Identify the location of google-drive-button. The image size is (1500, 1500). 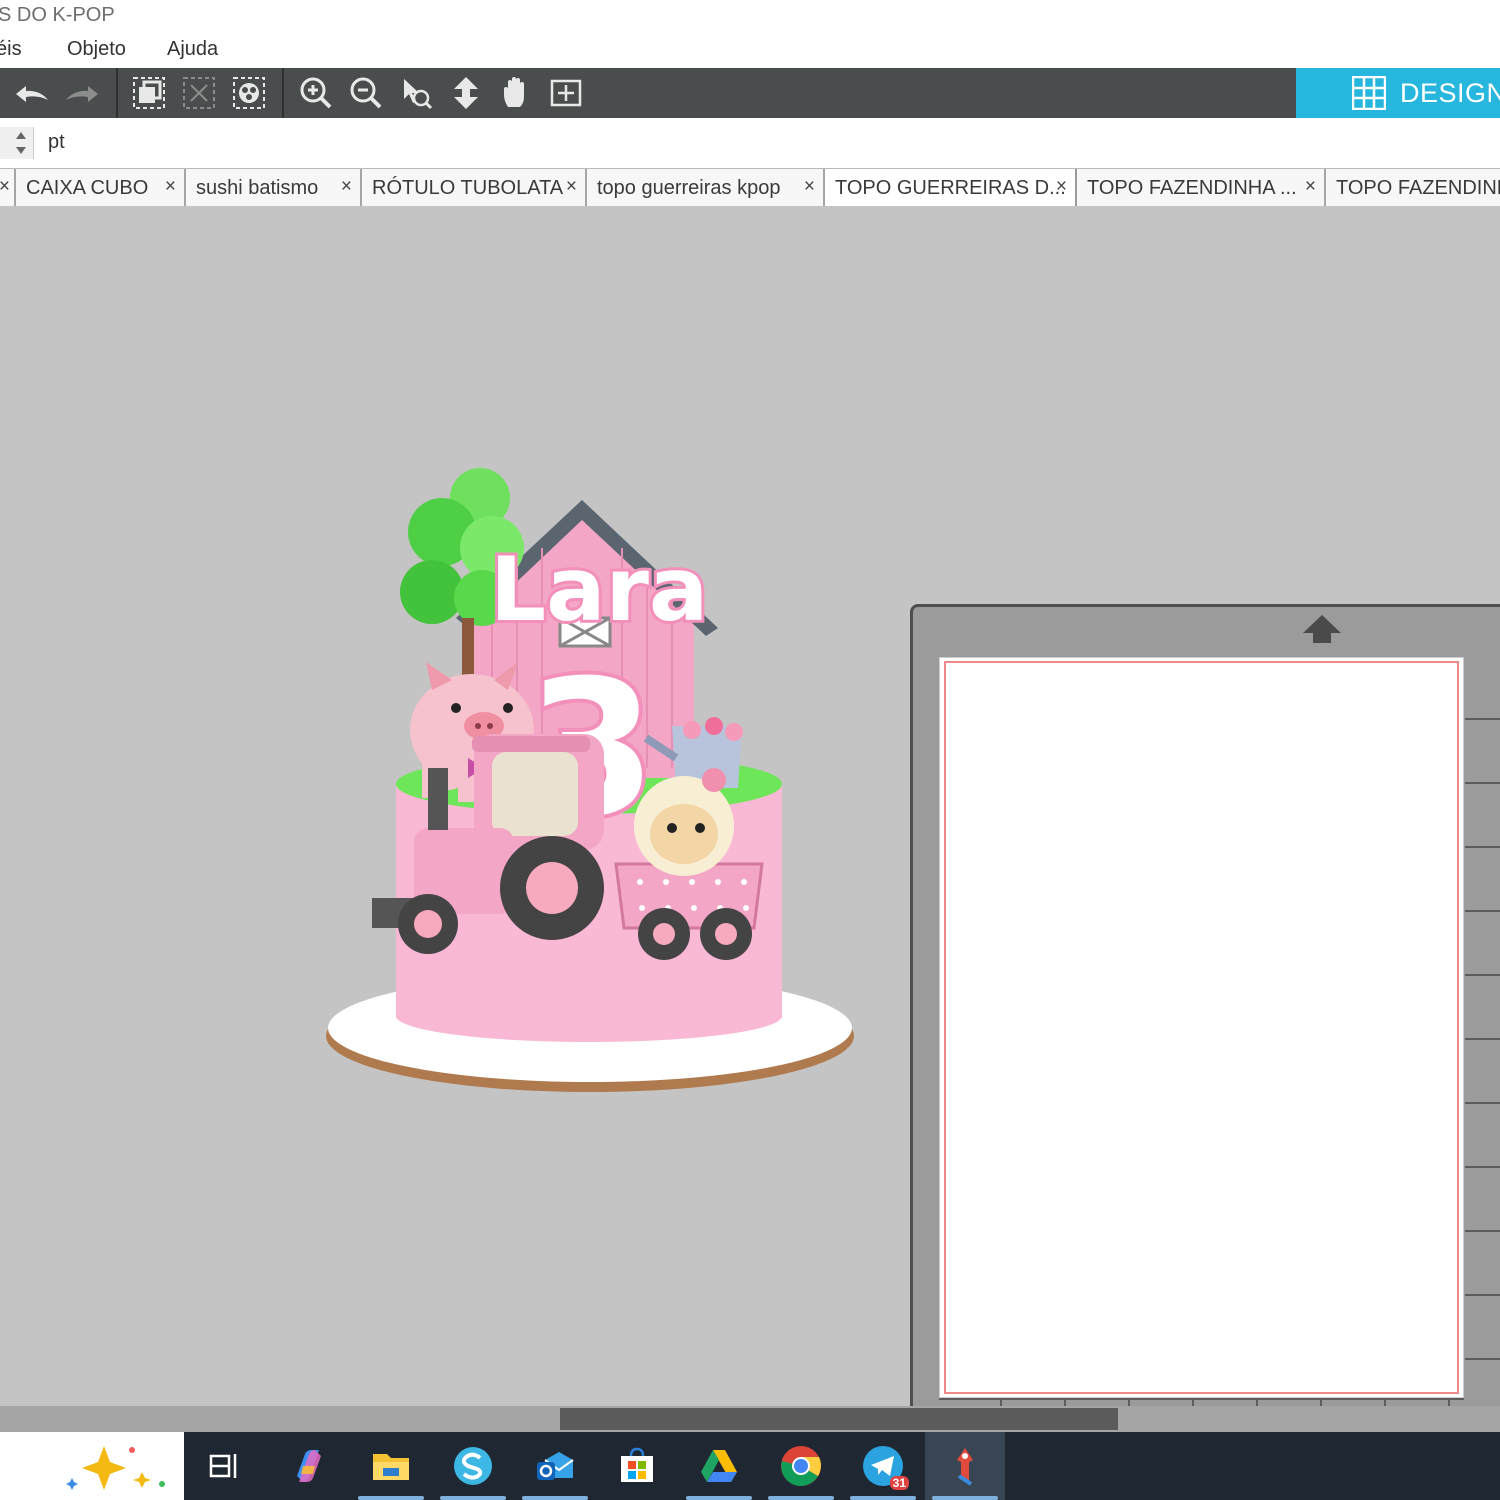
(719, 1466).